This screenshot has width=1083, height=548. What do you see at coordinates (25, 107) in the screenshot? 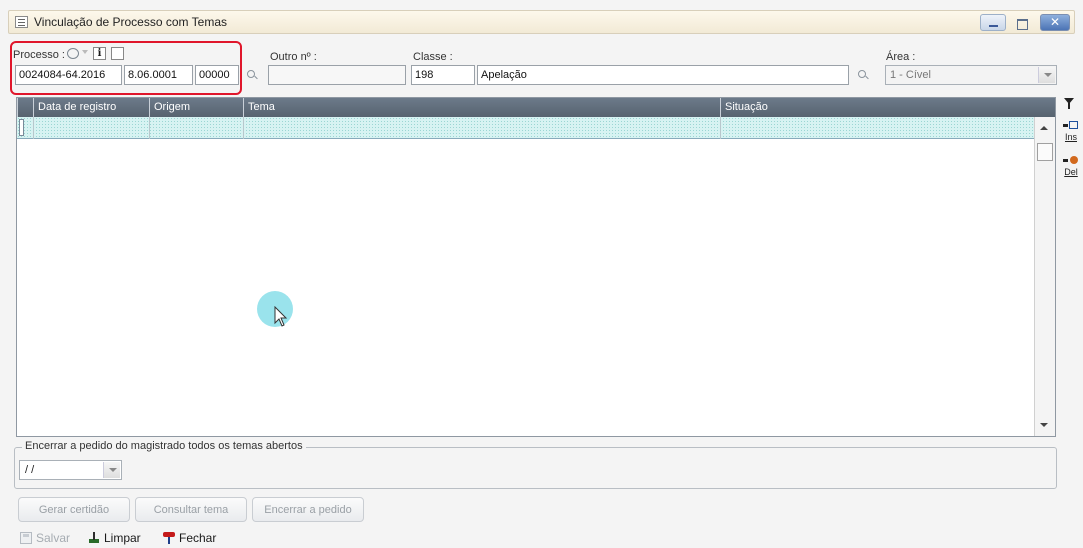
I see `grid-corner` at bounding box center [25, 107].